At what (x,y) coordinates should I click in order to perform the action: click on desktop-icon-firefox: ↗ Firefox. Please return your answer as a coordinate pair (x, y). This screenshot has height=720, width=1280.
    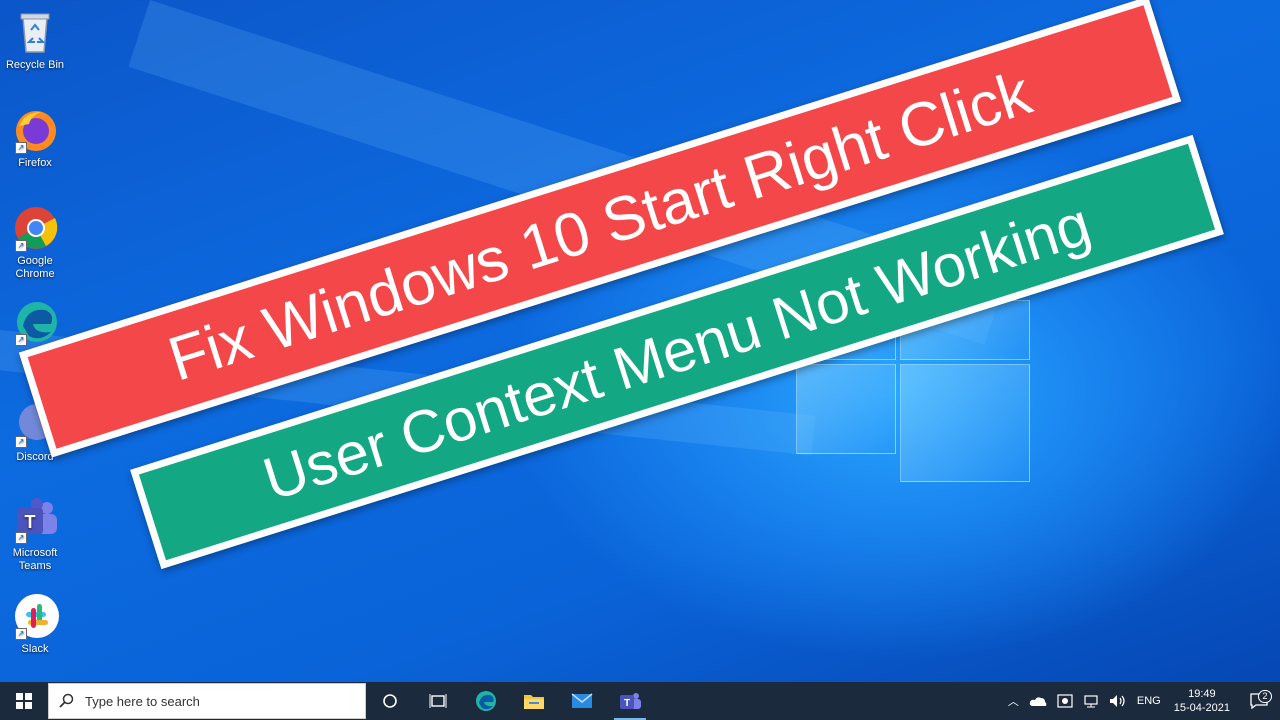
    Looking at the image, I should click on (35, 138).